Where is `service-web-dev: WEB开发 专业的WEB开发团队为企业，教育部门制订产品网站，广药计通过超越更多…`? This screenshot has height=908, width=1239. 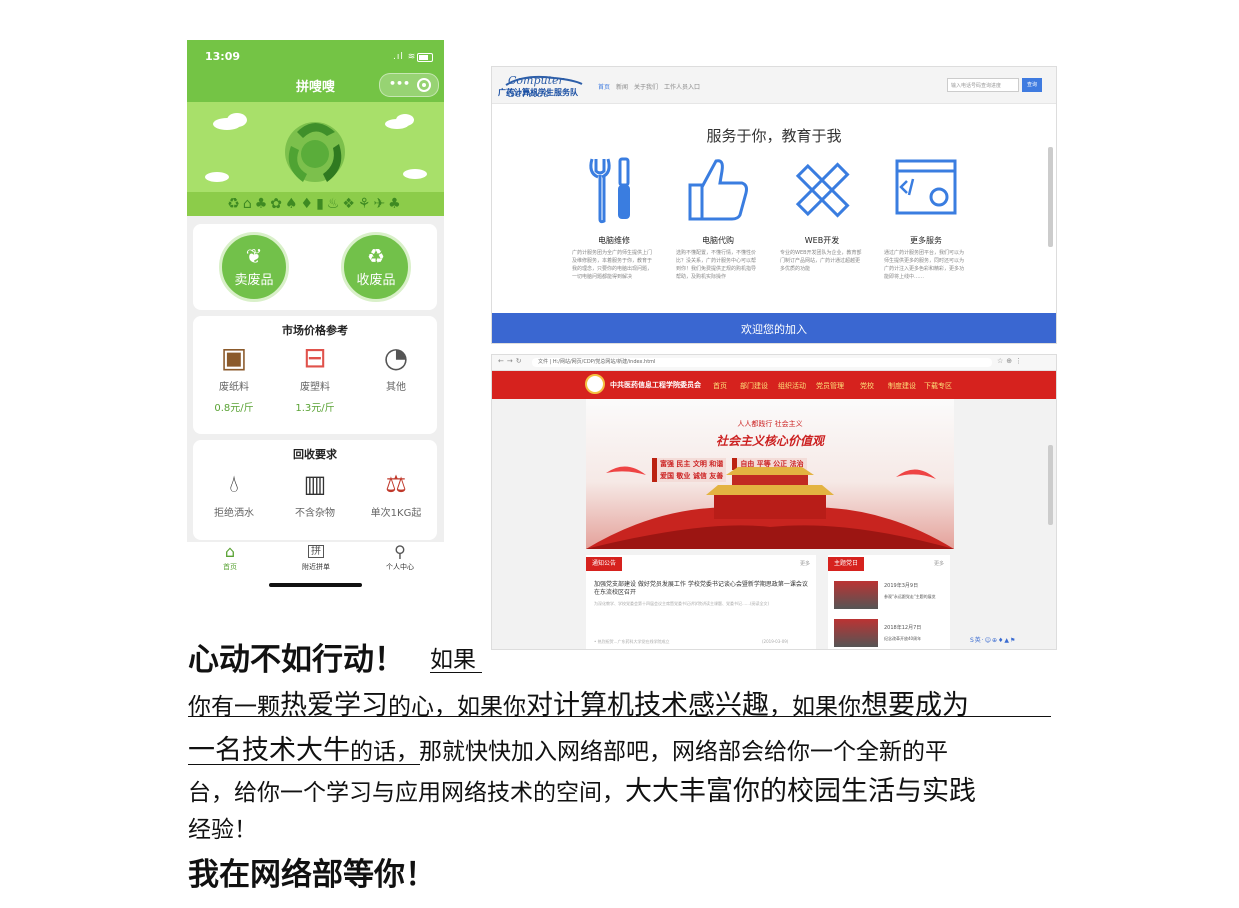 service-web-dev: WEB开发 专业的WEB开发团队为企业，教育部门制订产品网站，广药计通过超越更多… is located at coordinates (822, 214).